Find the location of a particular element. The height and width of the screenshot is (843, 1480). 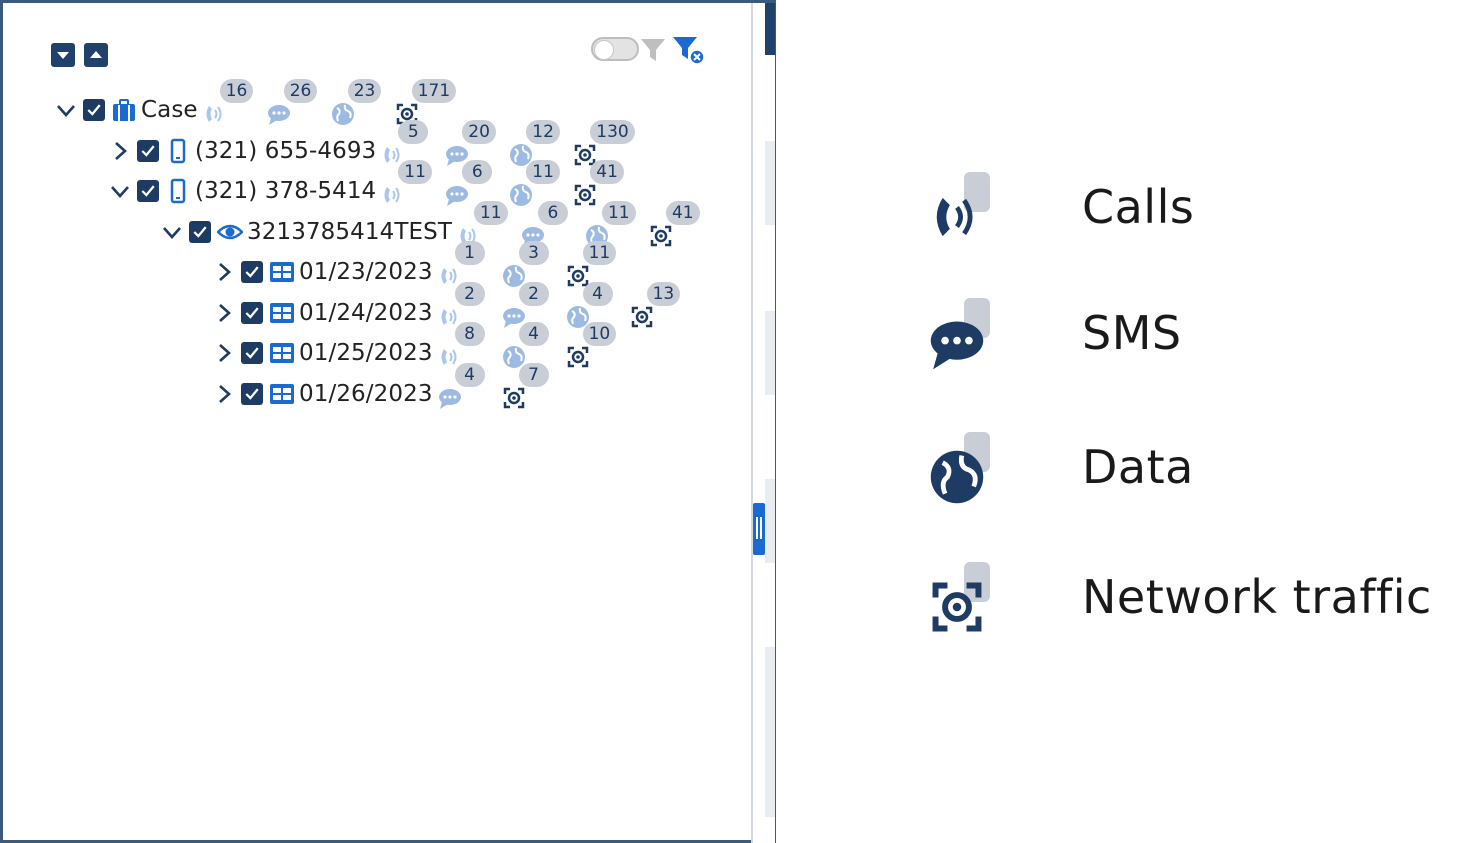

calls-count-badge: 5 is located at coordinates (413, 132).